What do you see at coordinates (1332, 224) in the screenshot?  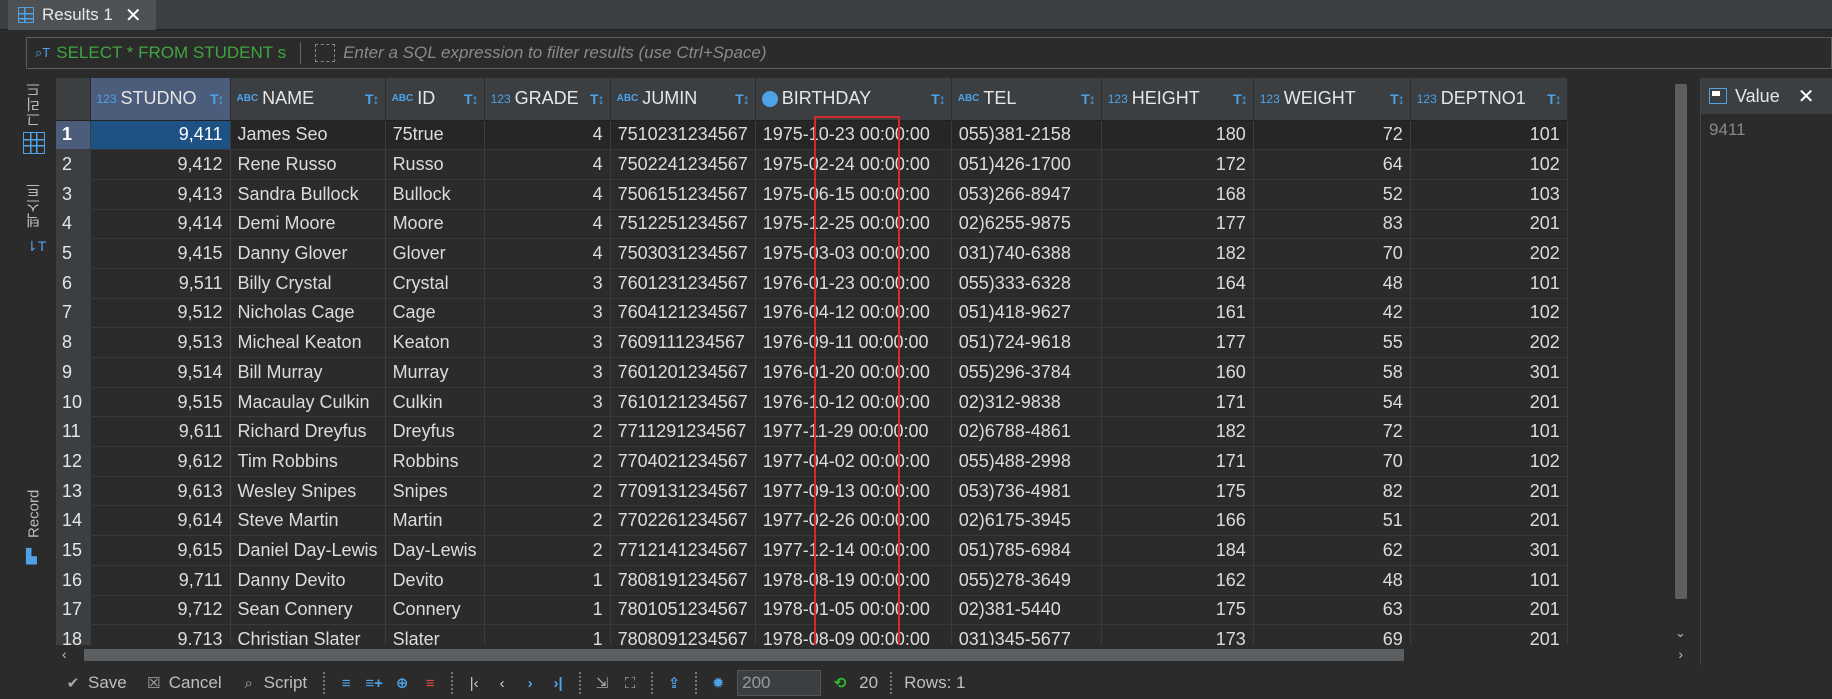 I see `cell-weight: 83` at bounding box center [1332, 224].